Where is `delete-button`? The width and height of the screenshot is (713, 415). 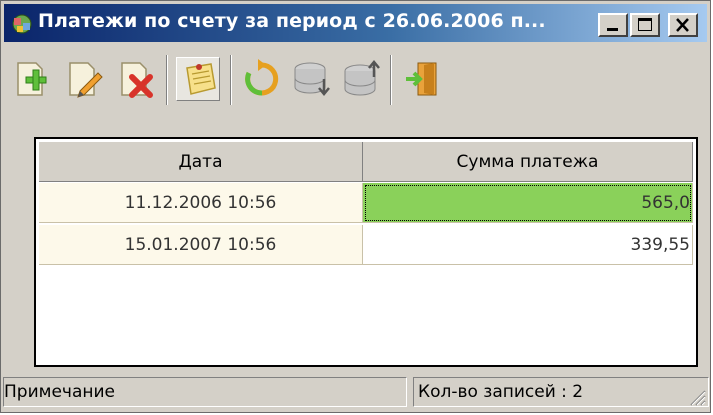
delete-button is located at coordinates (136, 79).